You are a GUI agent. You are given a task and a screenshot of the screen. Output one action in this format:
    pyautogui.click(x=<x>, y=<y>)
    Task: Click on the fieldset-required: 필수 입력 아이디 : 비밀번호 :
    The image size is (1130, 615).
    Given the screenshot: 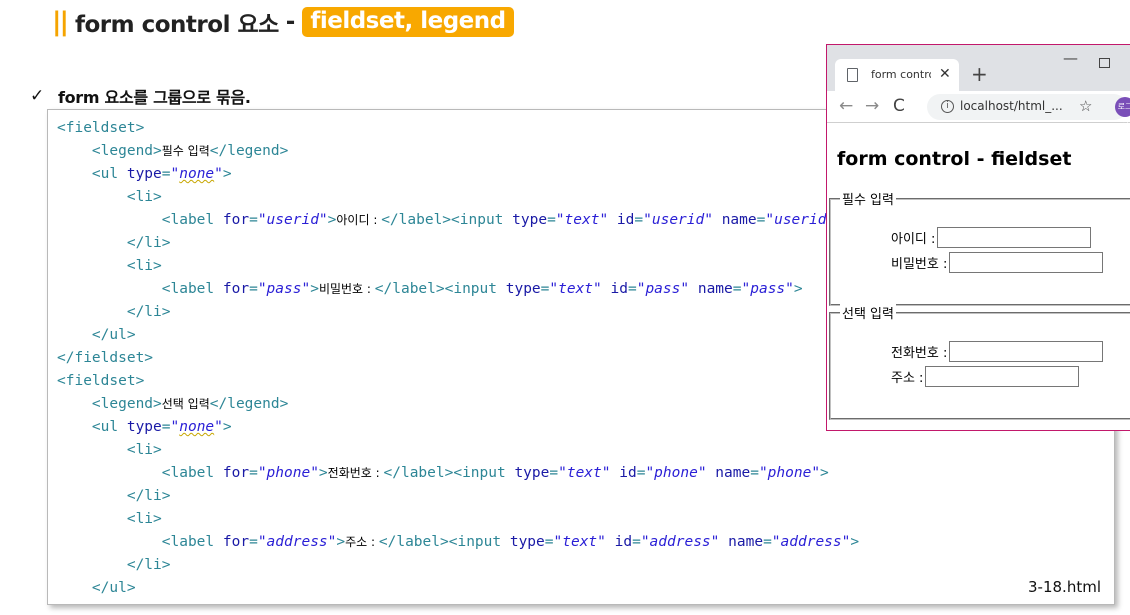 What is the action you would take?
    pyautogui.click(x=979, y=247)
    